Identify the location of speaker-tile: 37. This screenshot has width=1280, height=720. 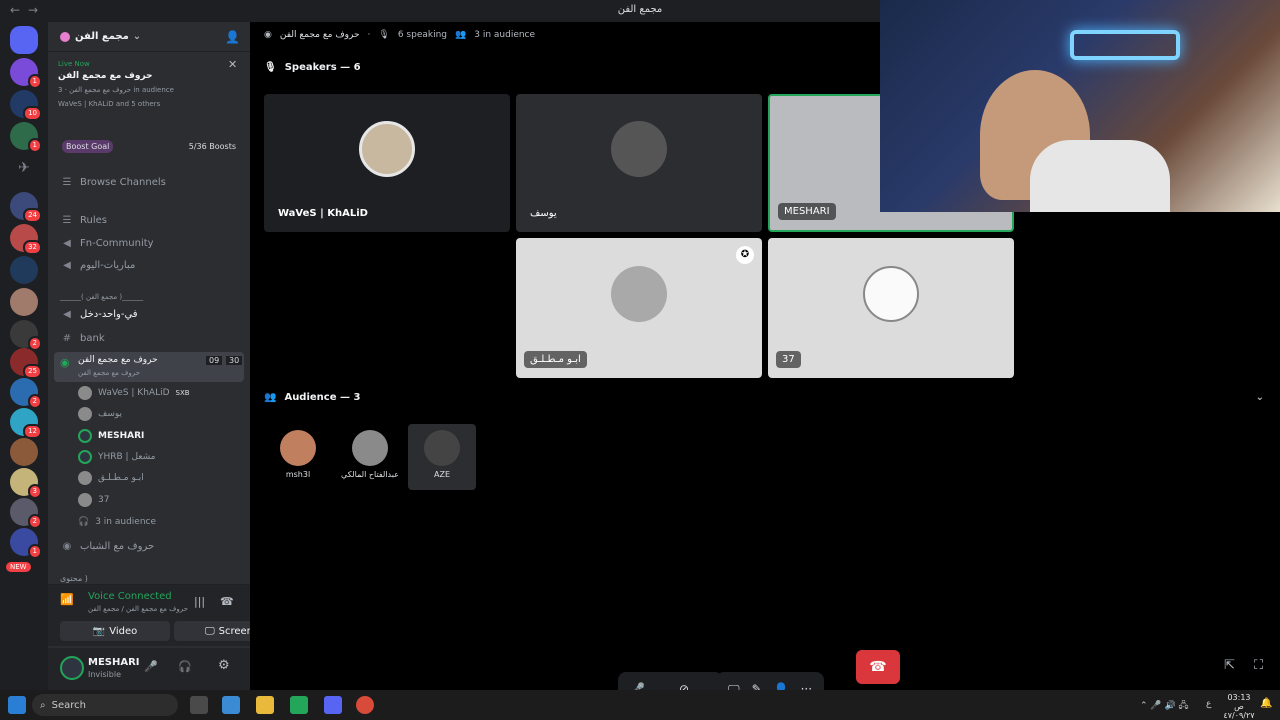
(891, 308).